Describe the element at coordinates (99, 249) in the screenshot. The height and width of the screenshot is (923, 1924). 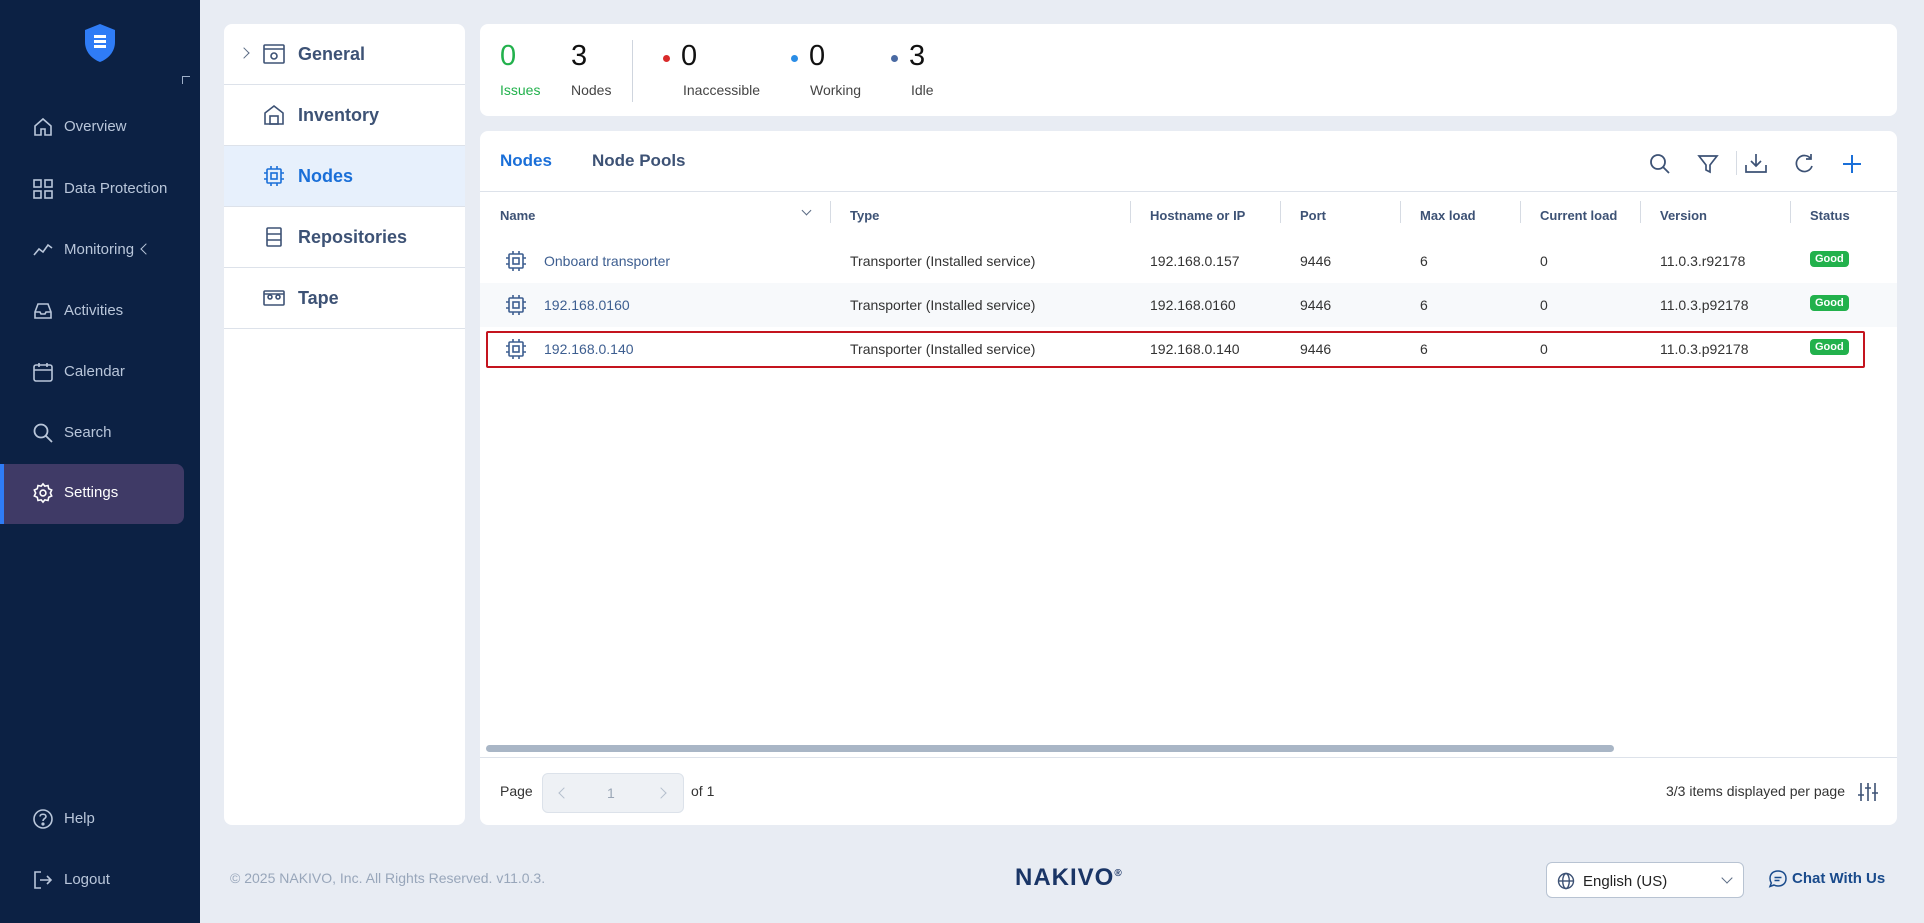
I see `nav-label: Monitoring` at that location.